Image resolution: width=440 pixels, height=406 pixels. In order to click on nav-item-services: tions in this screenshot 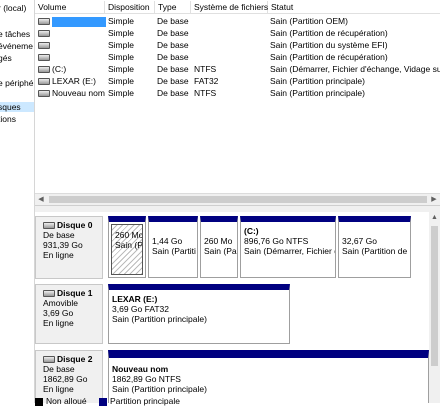, I will do `click(8, 119)`.